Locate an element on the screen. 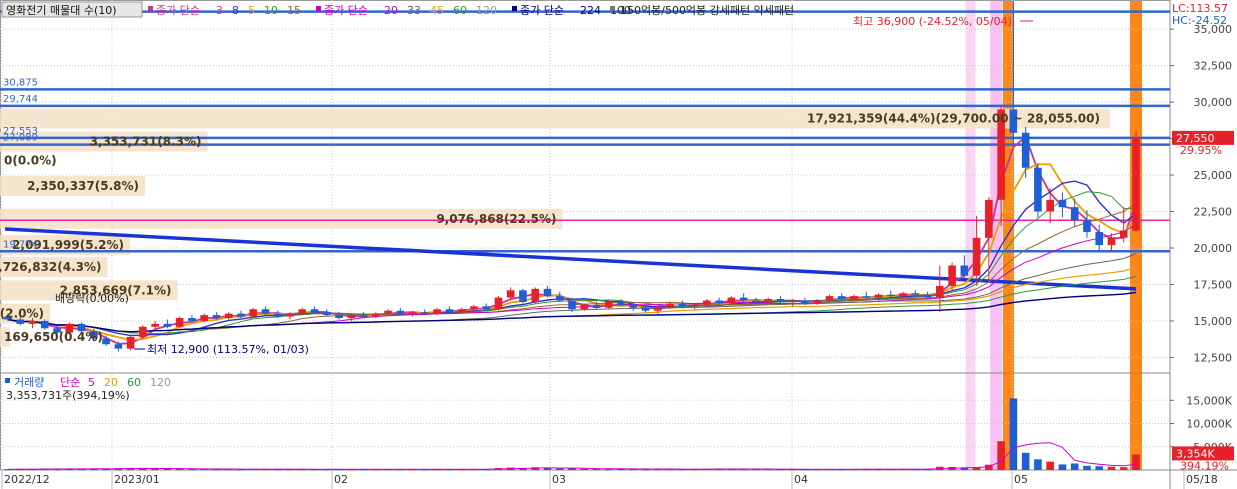 The height and width of the screenshot is (489, 1237). price-axis-label: 15,000 is located at coordinates (1213, 321).